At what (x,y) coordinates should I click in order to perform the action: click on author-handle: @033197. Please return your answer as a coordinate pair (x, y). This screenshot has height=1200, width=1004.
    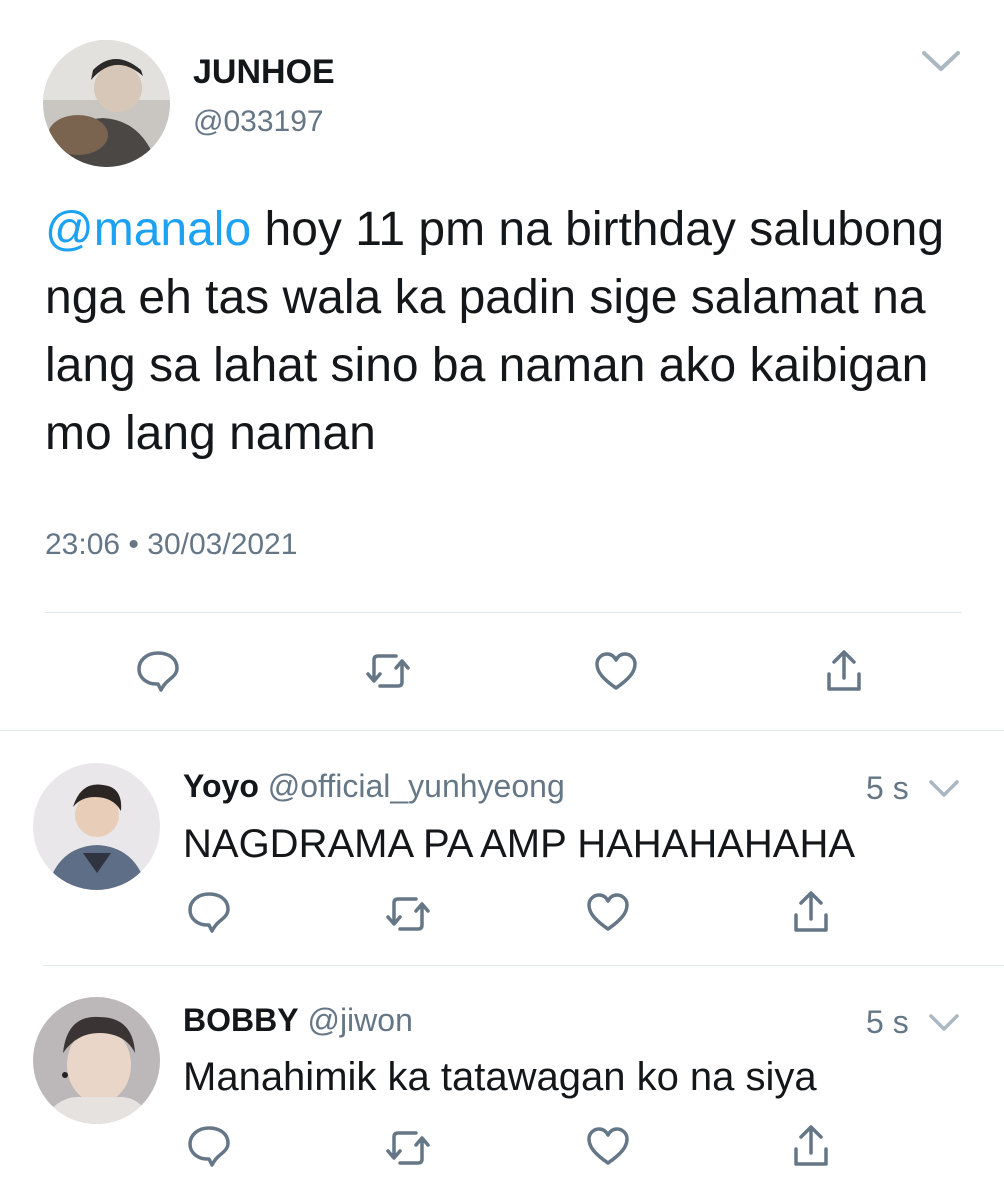
    Looking at the image, I should click on (258, 122).